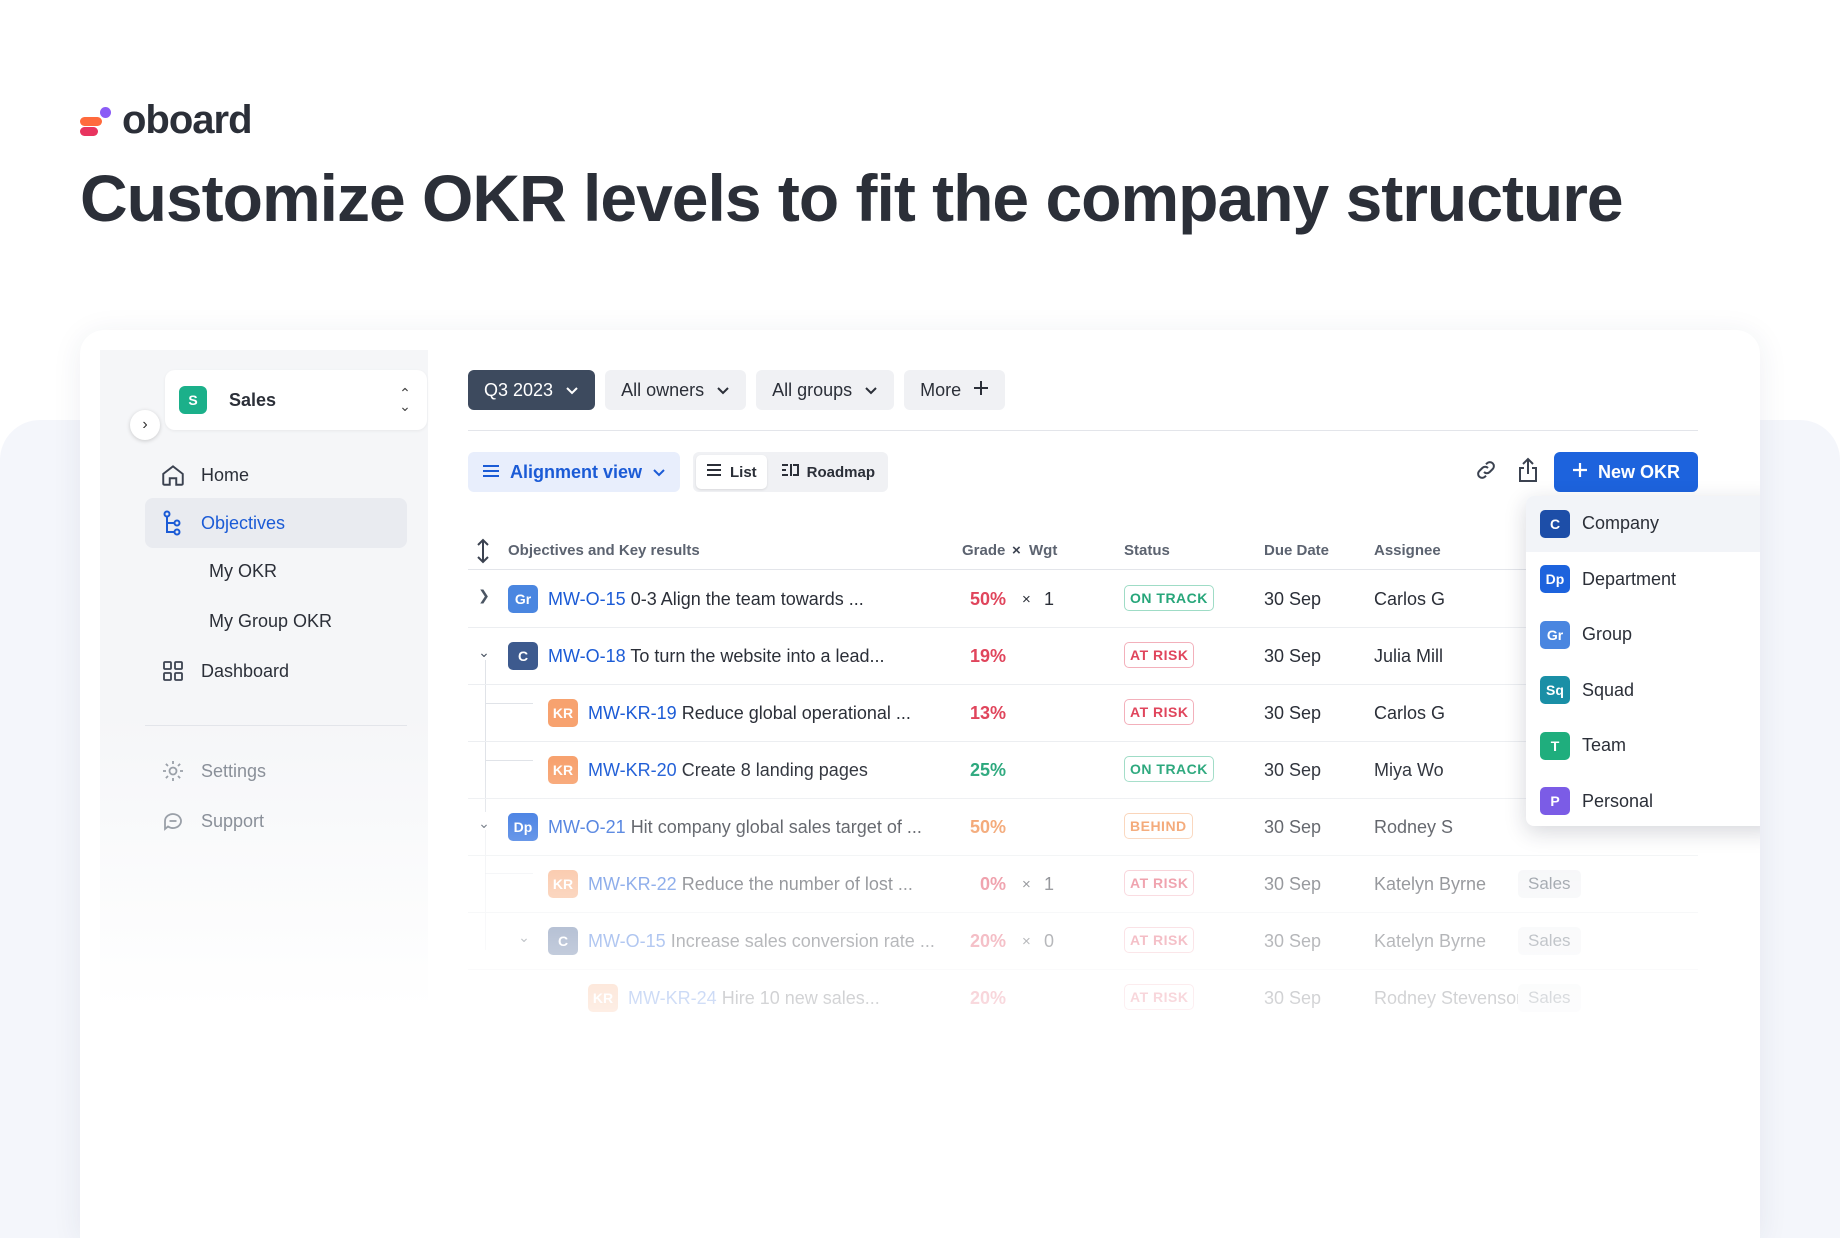  Describe the element at coordinates (828, 472) in the screenshot. I see `roadmap-view-button: Roadmap` at that location.